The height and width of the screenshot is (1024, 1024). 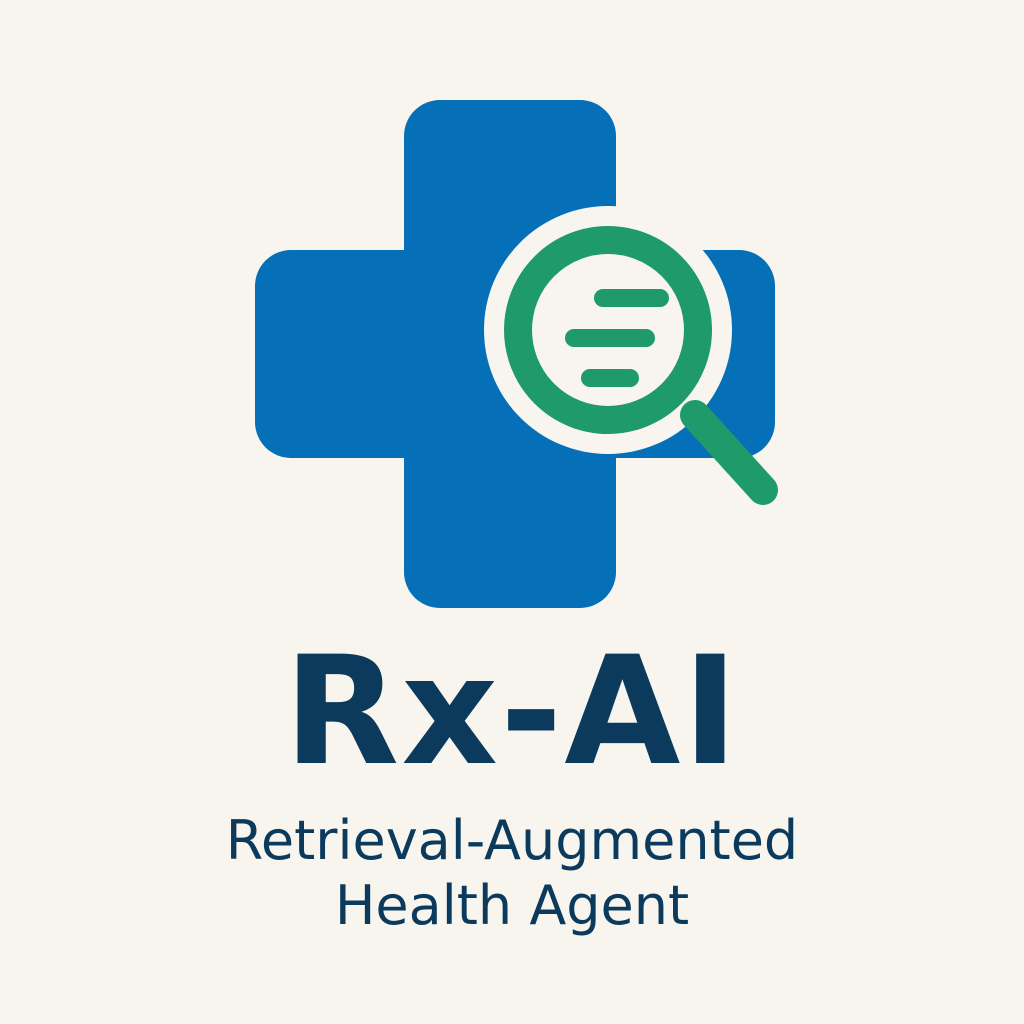 What do you see at coordinates (512, 905) in the screenshot?
I see `tagline-line-2: Health Agent` at bounding box center [512, 905].